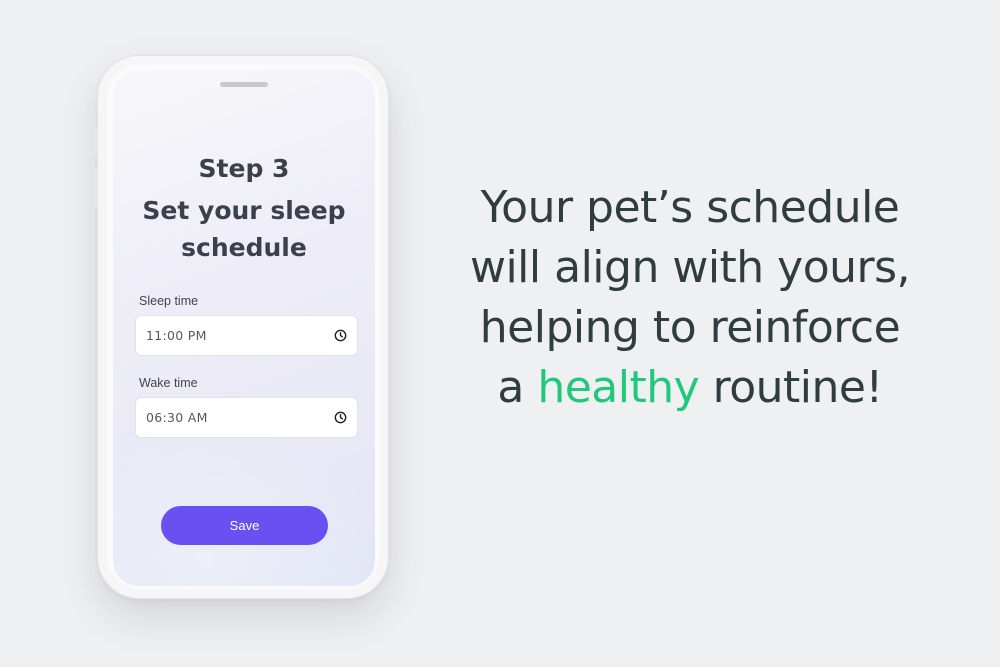  Describe the element at coordinates (246, 417) in the screenshot. I see `wake-time-input: 06:30 AM` at that location.